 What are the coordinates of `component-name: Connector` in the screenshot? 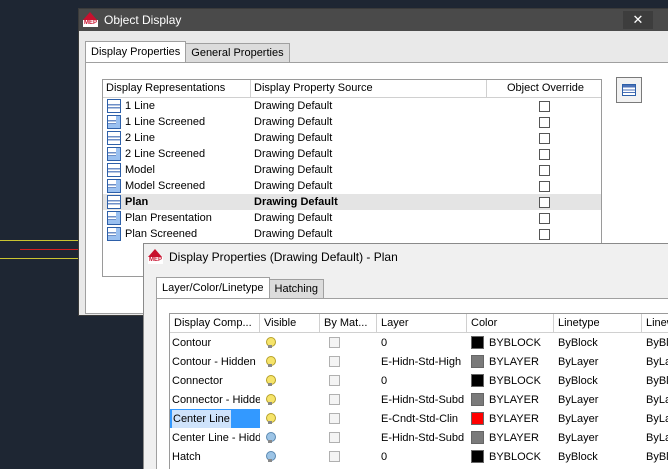 It's located at (197, 381).